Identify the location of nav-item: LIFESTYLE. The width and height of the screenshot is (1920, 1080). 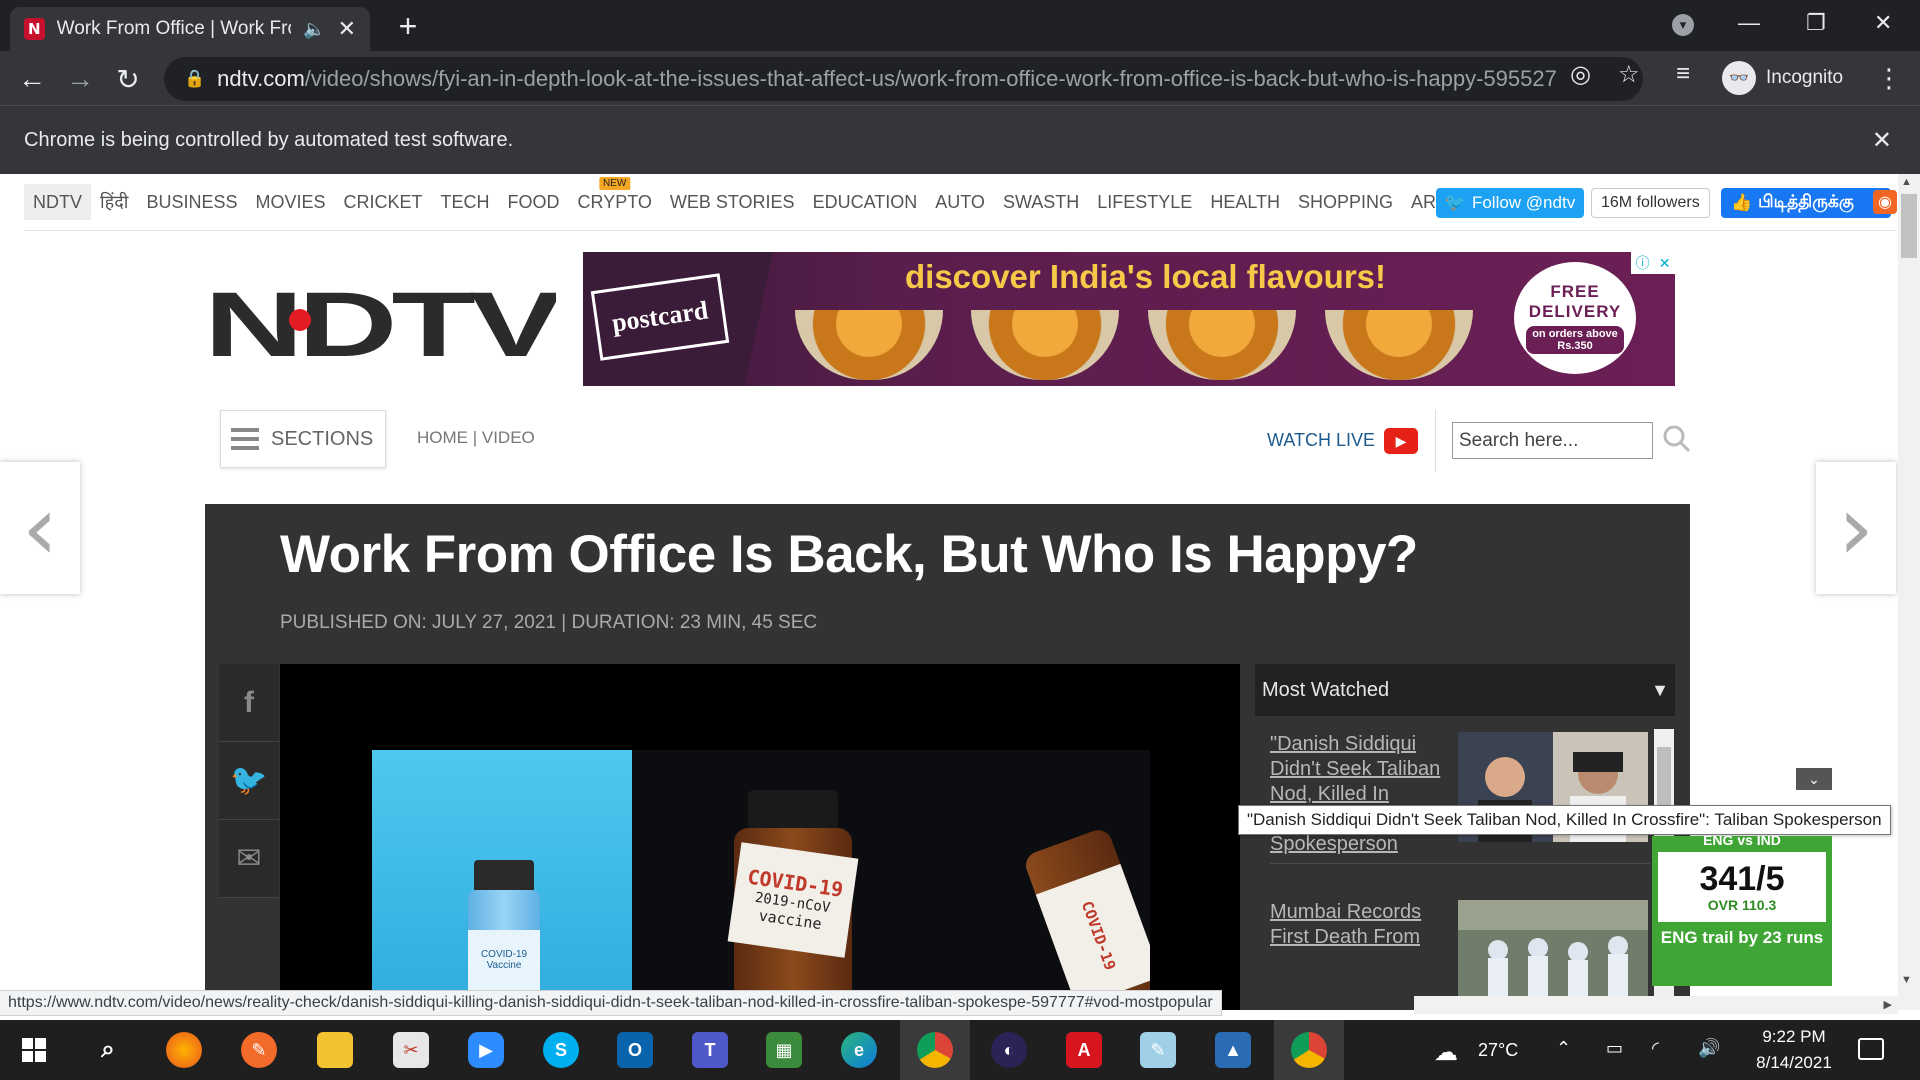
(1144, 202).